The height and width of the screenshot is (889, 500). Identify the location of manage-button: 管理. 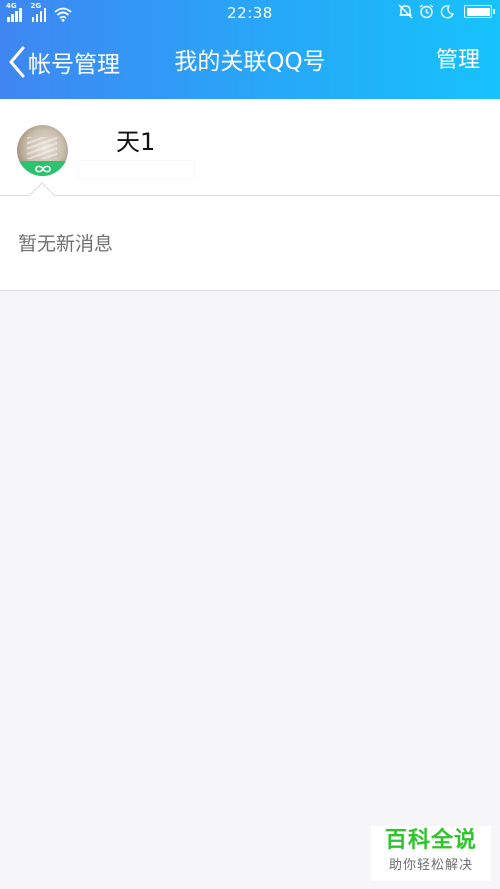
(458, 62).